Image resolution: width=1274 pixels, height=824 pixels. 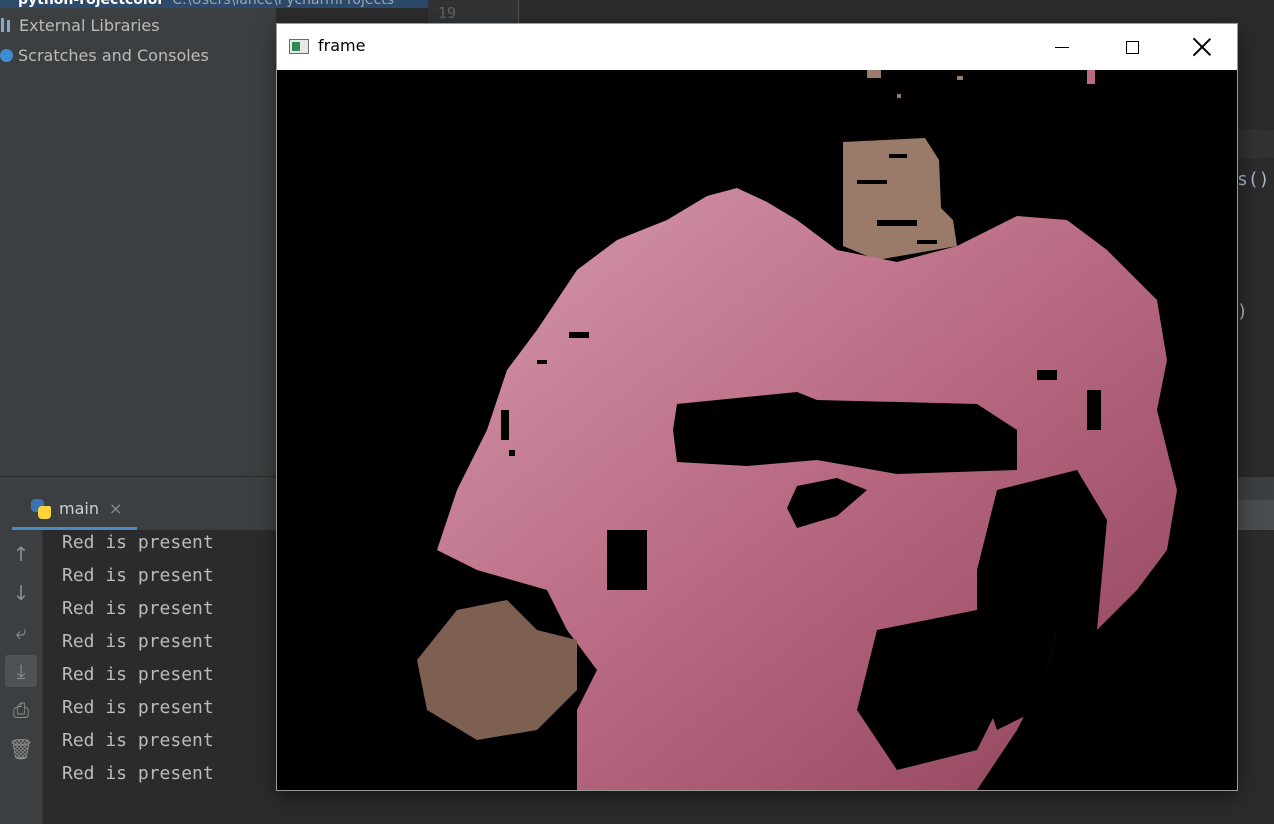 What do you see at coordinates (7, 25) in the screenshot?
I see `library-icon` at bounding box center [7, 25].